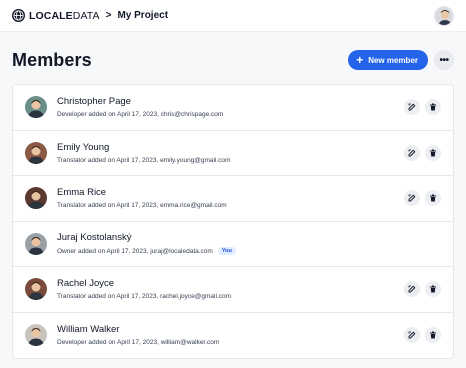  What do you see at coordinates (233, 60) in the screenshot?
I see `page-header: Members + New member •••` at bounding box center [233, 60].